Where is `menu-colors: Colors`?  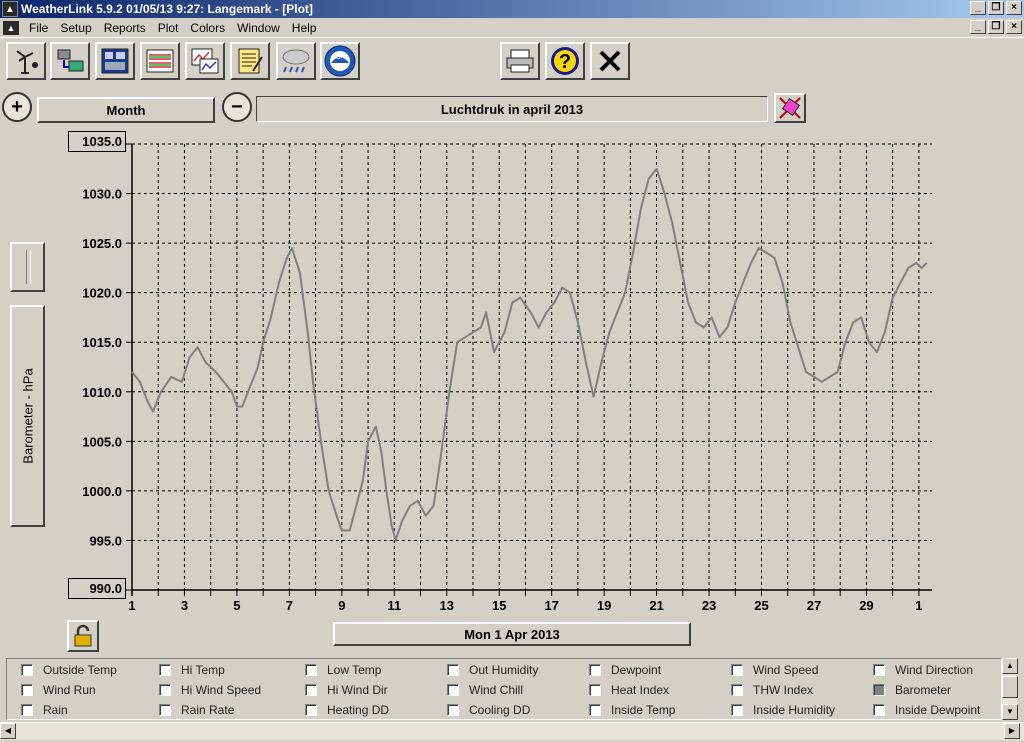 menu-colors: Colors is located at coordinates (207, 28).